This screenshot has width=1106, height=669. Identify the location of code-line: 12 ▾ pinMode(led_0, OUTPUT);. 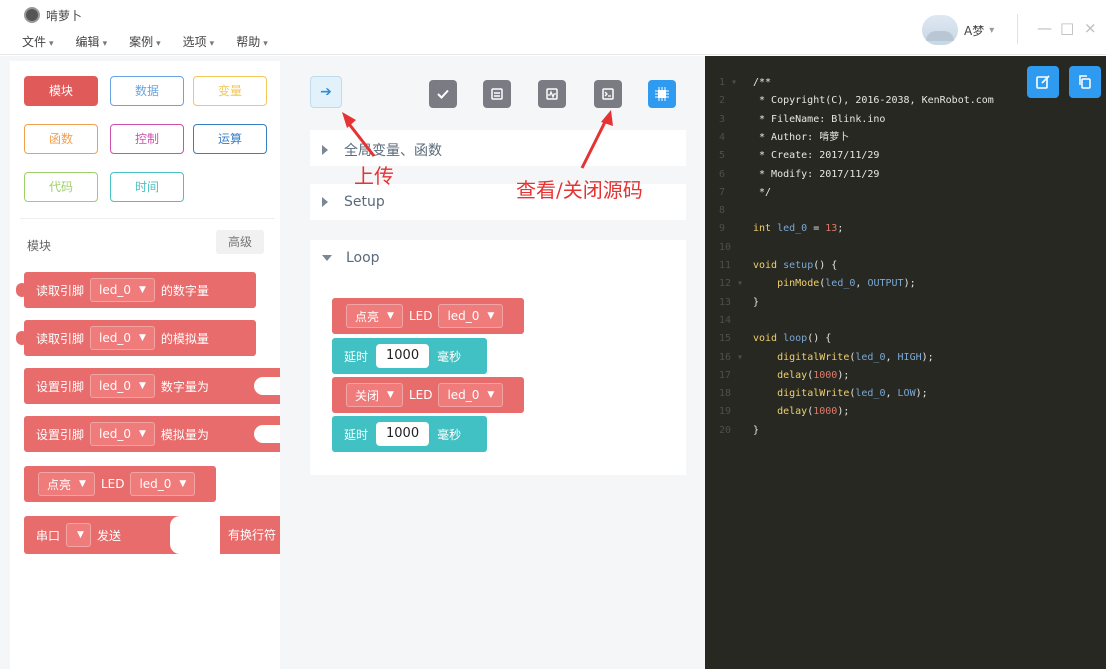
(905, 284).